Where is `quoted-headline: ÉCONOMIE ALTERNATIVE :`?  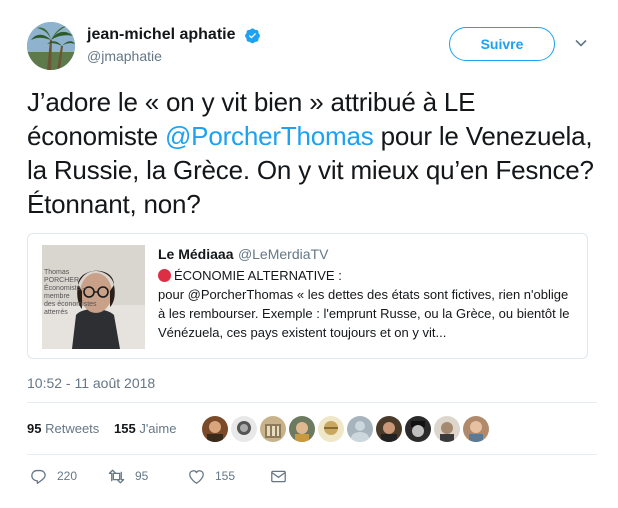 quoted-headline: ÉCONOMIE ALTERNATIVE : is located at coordinates (258, 275).